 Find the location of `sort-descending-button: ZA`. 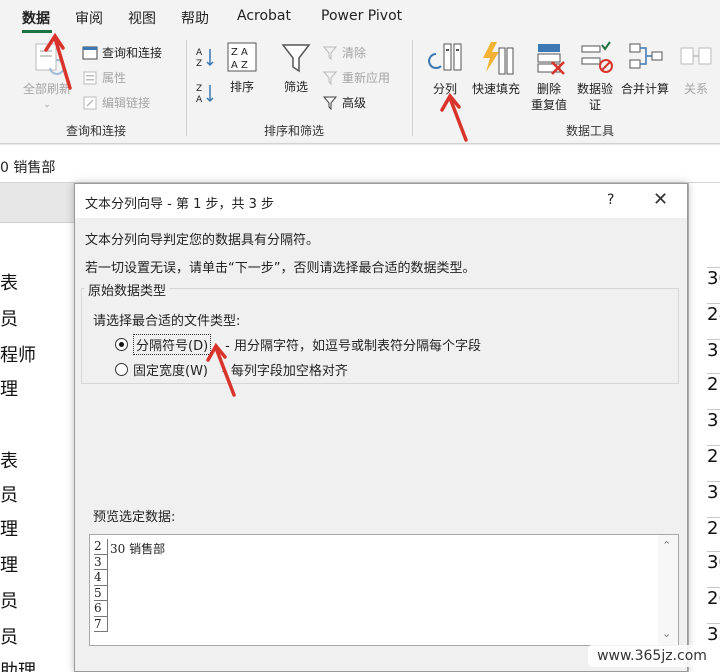

sort-descending-button: ZA is located at coordinates (205, 93).